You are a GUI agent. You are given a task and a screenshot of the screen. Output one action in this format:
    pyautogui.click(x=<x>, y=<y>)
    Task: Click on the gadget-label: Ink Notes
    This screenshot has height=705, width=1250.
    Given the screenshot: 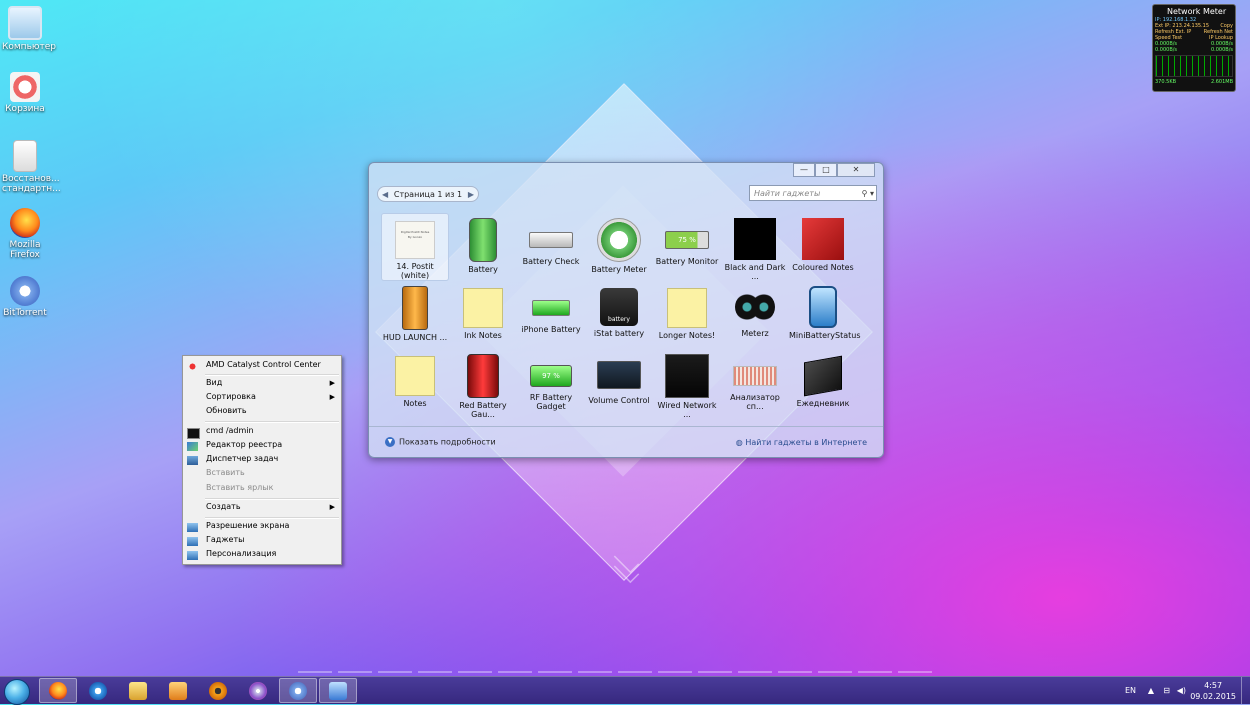 What is the action you would take?
    pyautogui.click(x=483, y=335)
    